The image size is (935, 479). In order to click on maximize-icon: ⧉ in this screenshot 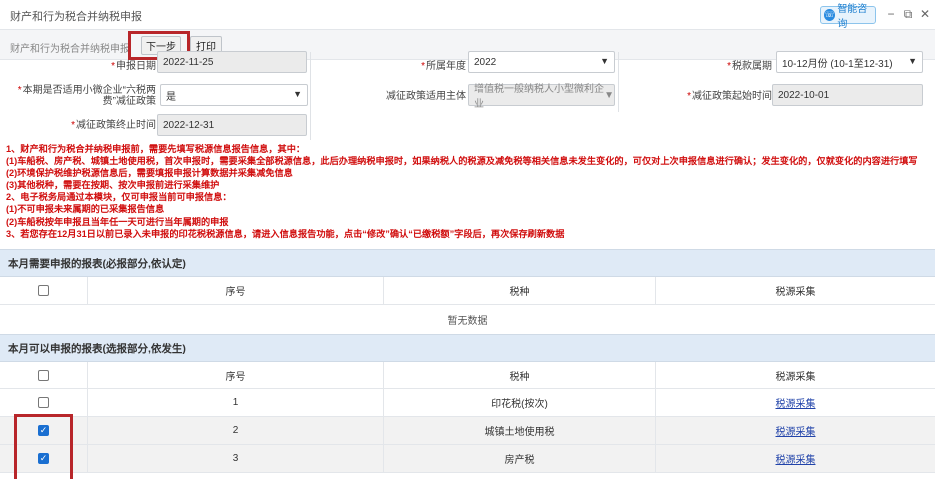, I will do `click(908, 14)`.